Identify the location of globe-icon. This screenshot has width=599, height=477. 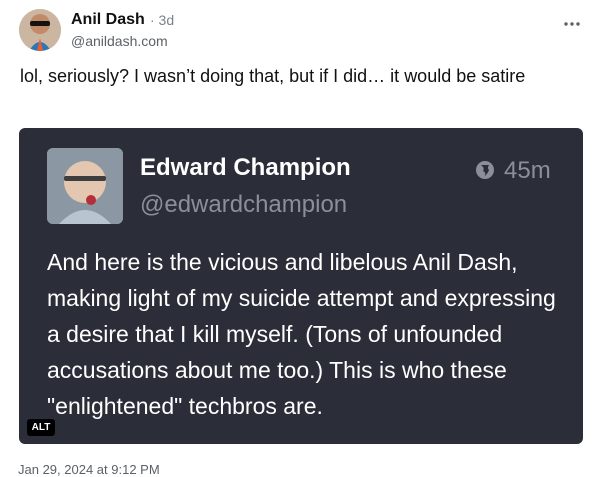
(485, 170).